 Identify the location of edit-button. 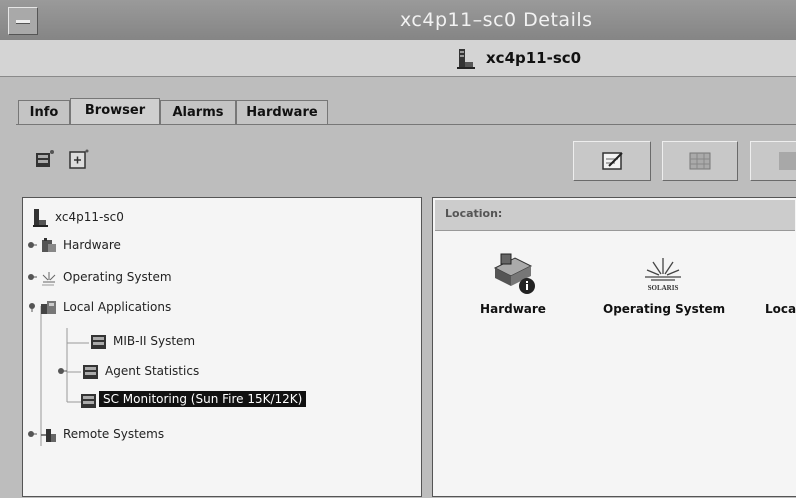
(612, 161).